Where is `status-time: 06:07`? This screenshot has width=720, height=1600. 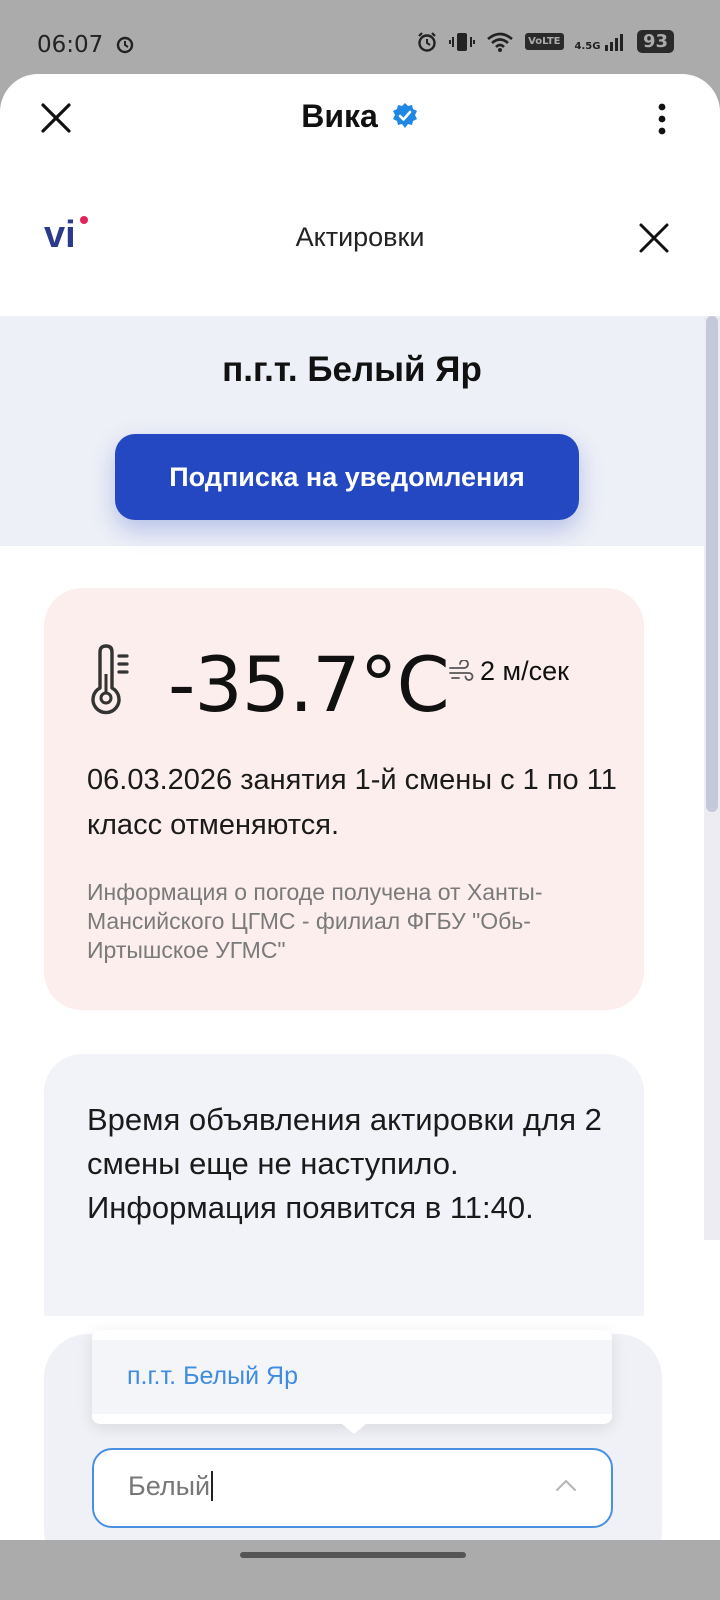 status-time: 06:07 is located at coordinates (86, 45).